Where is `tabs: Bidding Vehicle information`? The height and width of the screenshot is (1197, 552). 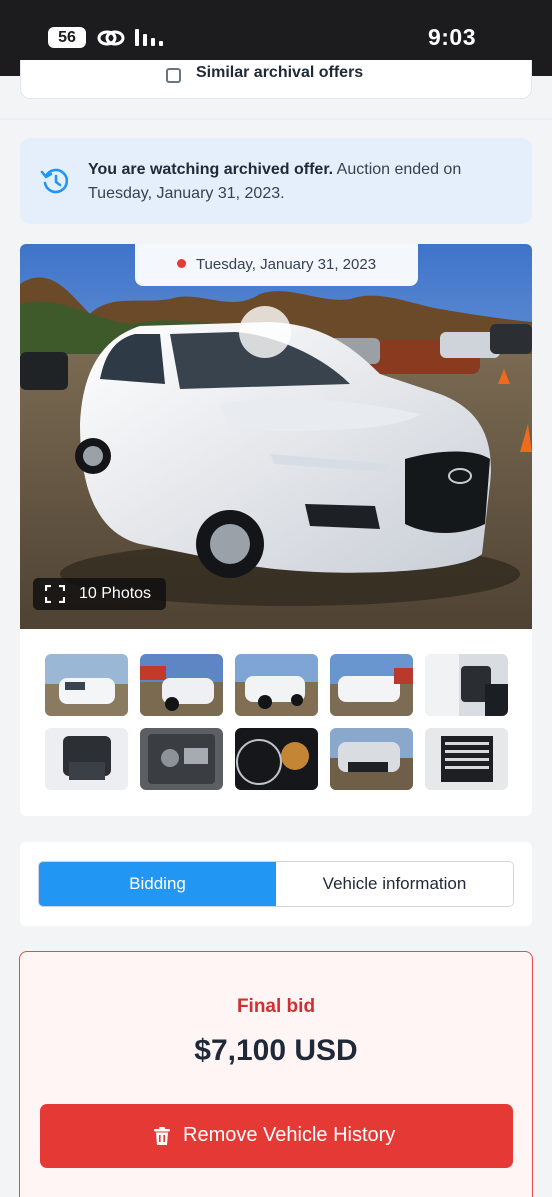 tabs: Bidding Vehicle information is located at coordinates (276, 884).